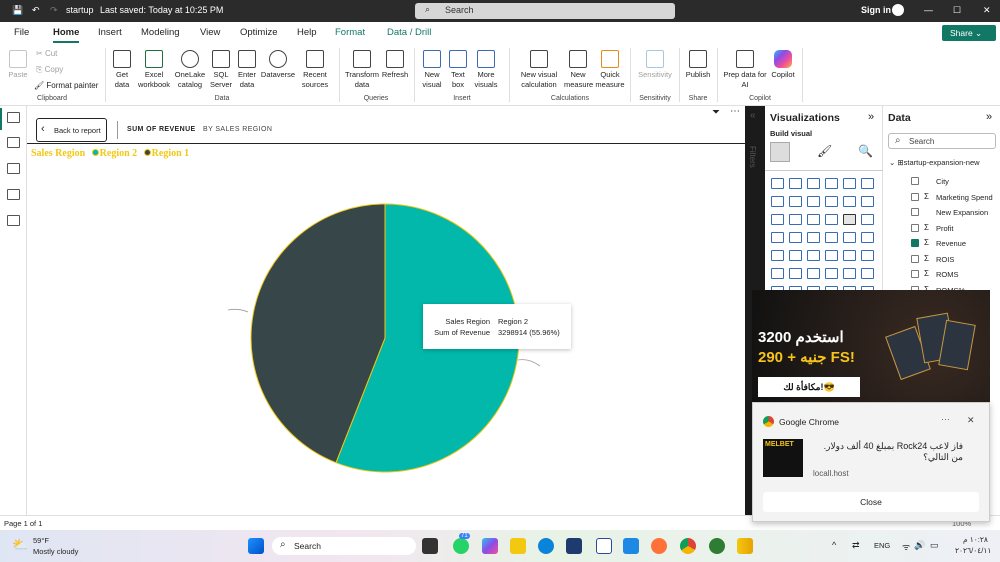  What do you see at coordinates (745, 70) in the screenshot?
I see `prep-data-ai-button: Prep data for AI` at bounding box center [745, 70].